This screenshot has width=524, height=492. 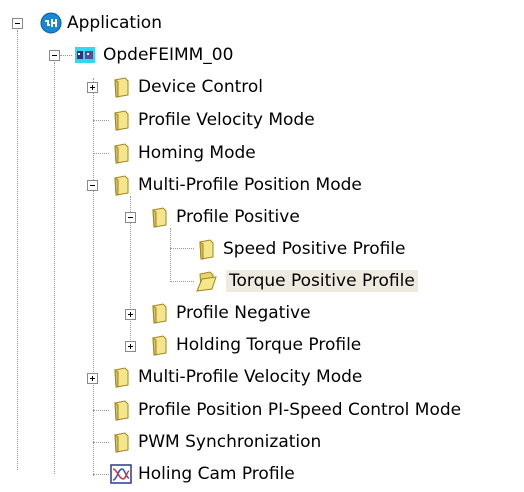 What do you see at coordinates (268, 345) in the screenshot?
I see `tree-item-holding-torque-profile: Holding Torque Profile` at bounding box center [268, 345].